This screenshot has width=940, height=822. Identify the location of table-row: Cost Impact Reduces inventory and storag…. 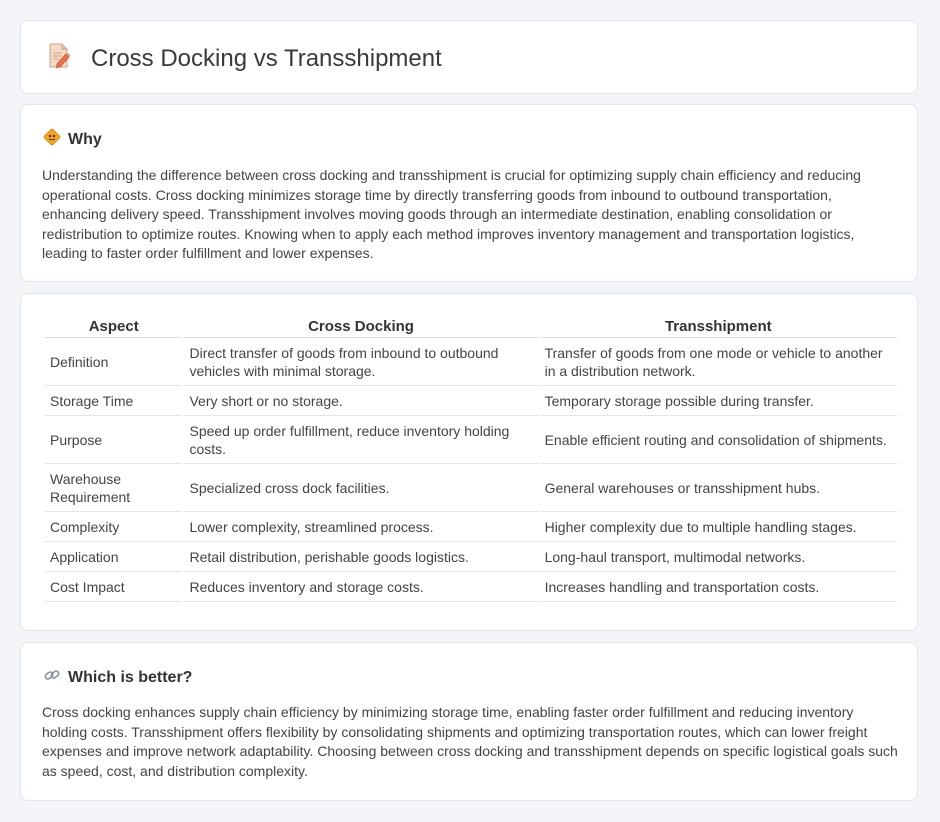
(471, 587).